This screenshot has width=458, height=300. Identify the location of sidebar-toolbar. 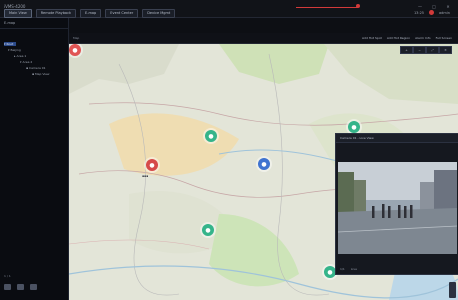
(20, 287).